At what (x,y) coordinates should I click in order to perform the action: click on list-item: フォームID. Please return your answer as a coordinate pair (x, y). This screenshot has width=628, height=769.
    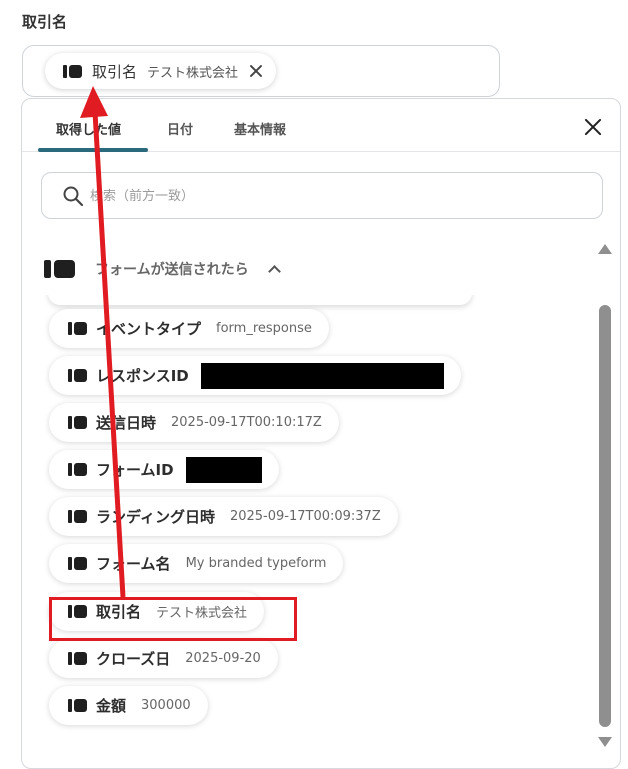
    Looking at the image, I should click on (164, 469).